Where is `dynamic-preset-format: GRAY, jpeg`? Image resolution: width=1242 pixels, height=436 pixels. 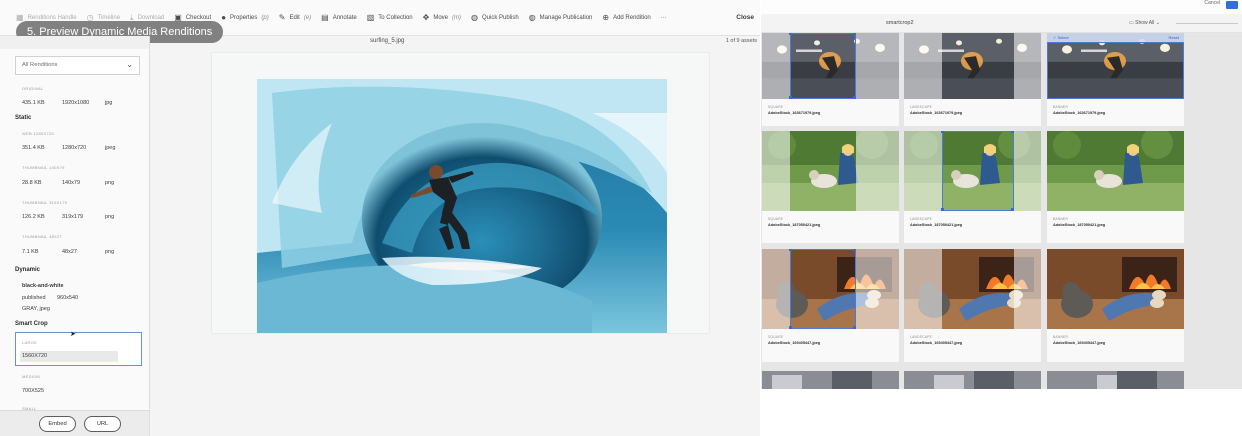
dynamic-preset-format: GRAY, jpeg is located at coordinates (36, 309).